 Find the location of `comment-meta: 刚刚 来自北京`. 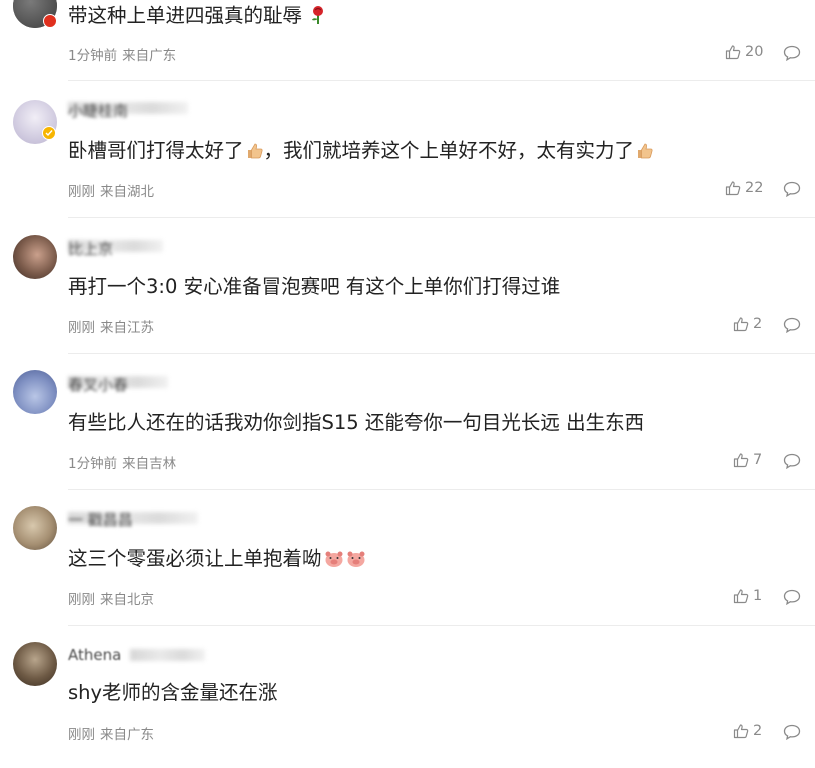

comment-meta: 刚刚 来自北京 is located at coordinates (111, 598).